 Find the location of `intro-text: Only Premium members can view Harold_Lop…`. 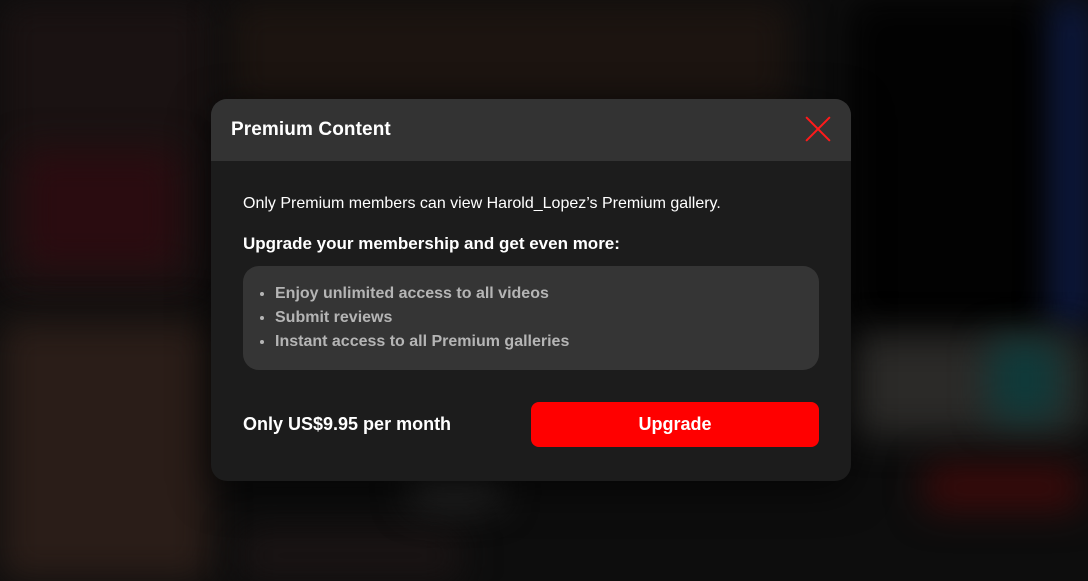

intro-text: Only Premium members can view Harold_Lop… is located at coordinates (482, 203).